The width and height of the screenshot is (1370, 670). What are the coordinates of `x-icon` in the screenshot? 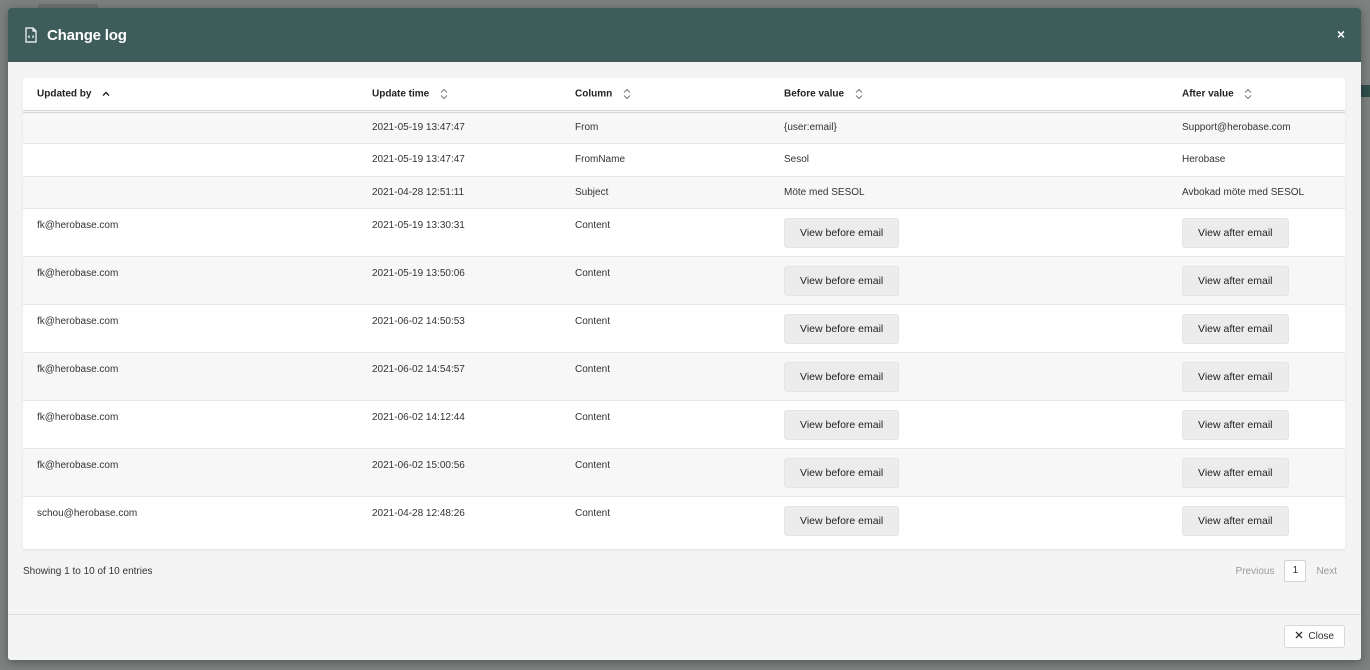 It's located at (1299, 636).